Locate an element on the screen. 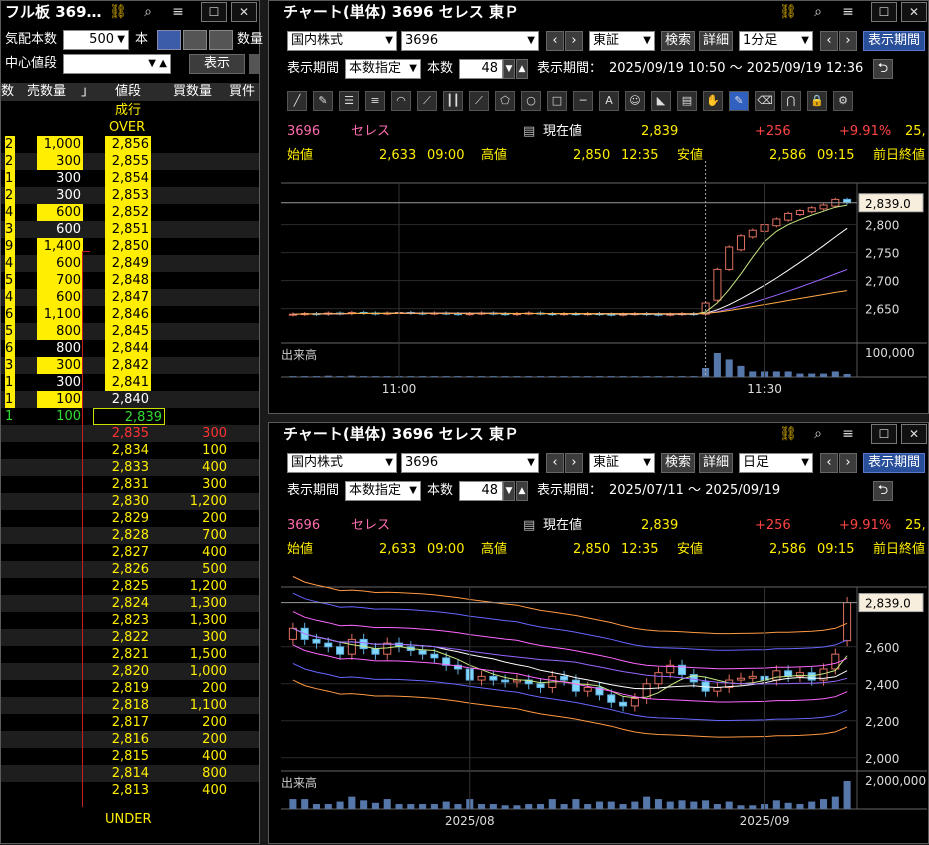 This screenshot has height=845, width=929. bid-row: 2,824 1,300 is located at coordinates (130, 603).